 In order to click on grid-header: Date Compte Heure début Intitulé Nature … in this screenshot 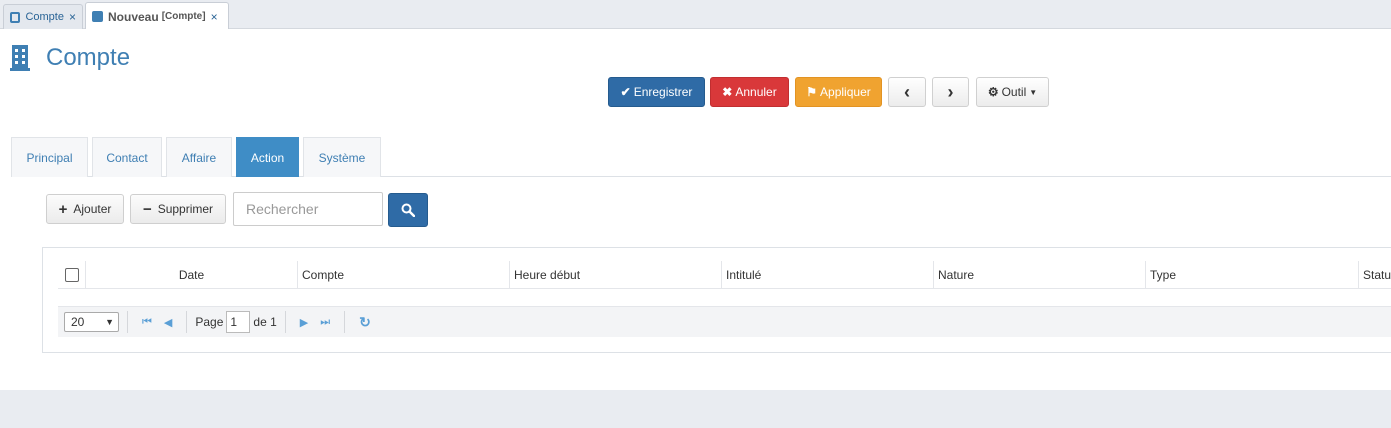, I will do `click(724, 275)`.